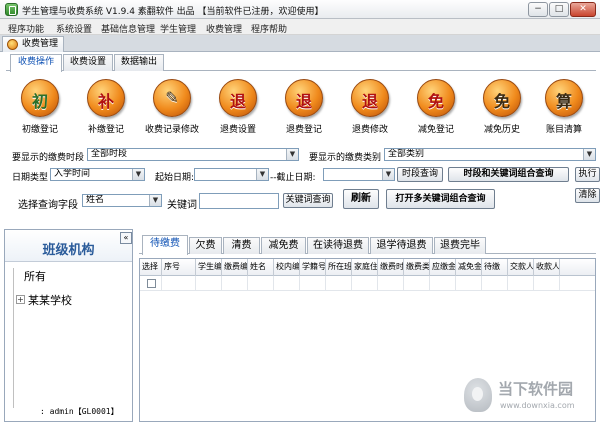 The image size is (600, 426). Describe the element at coordinates (559, 9) in the screenshot. I see `maximize-button: □` at that location.